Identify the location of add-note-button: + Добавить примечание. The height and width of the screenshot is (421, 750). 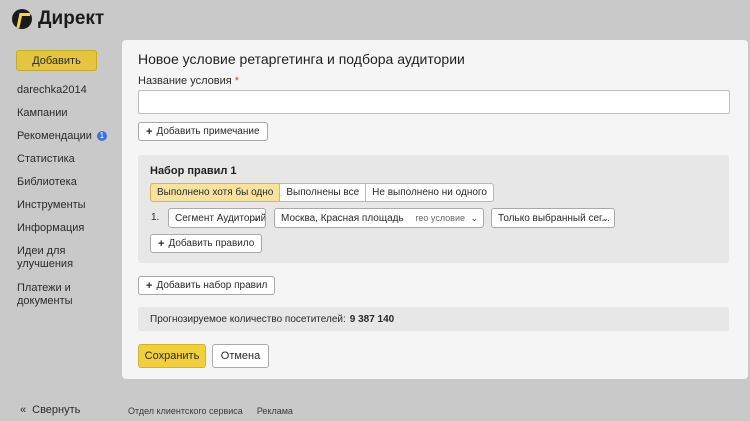
(203, 131).